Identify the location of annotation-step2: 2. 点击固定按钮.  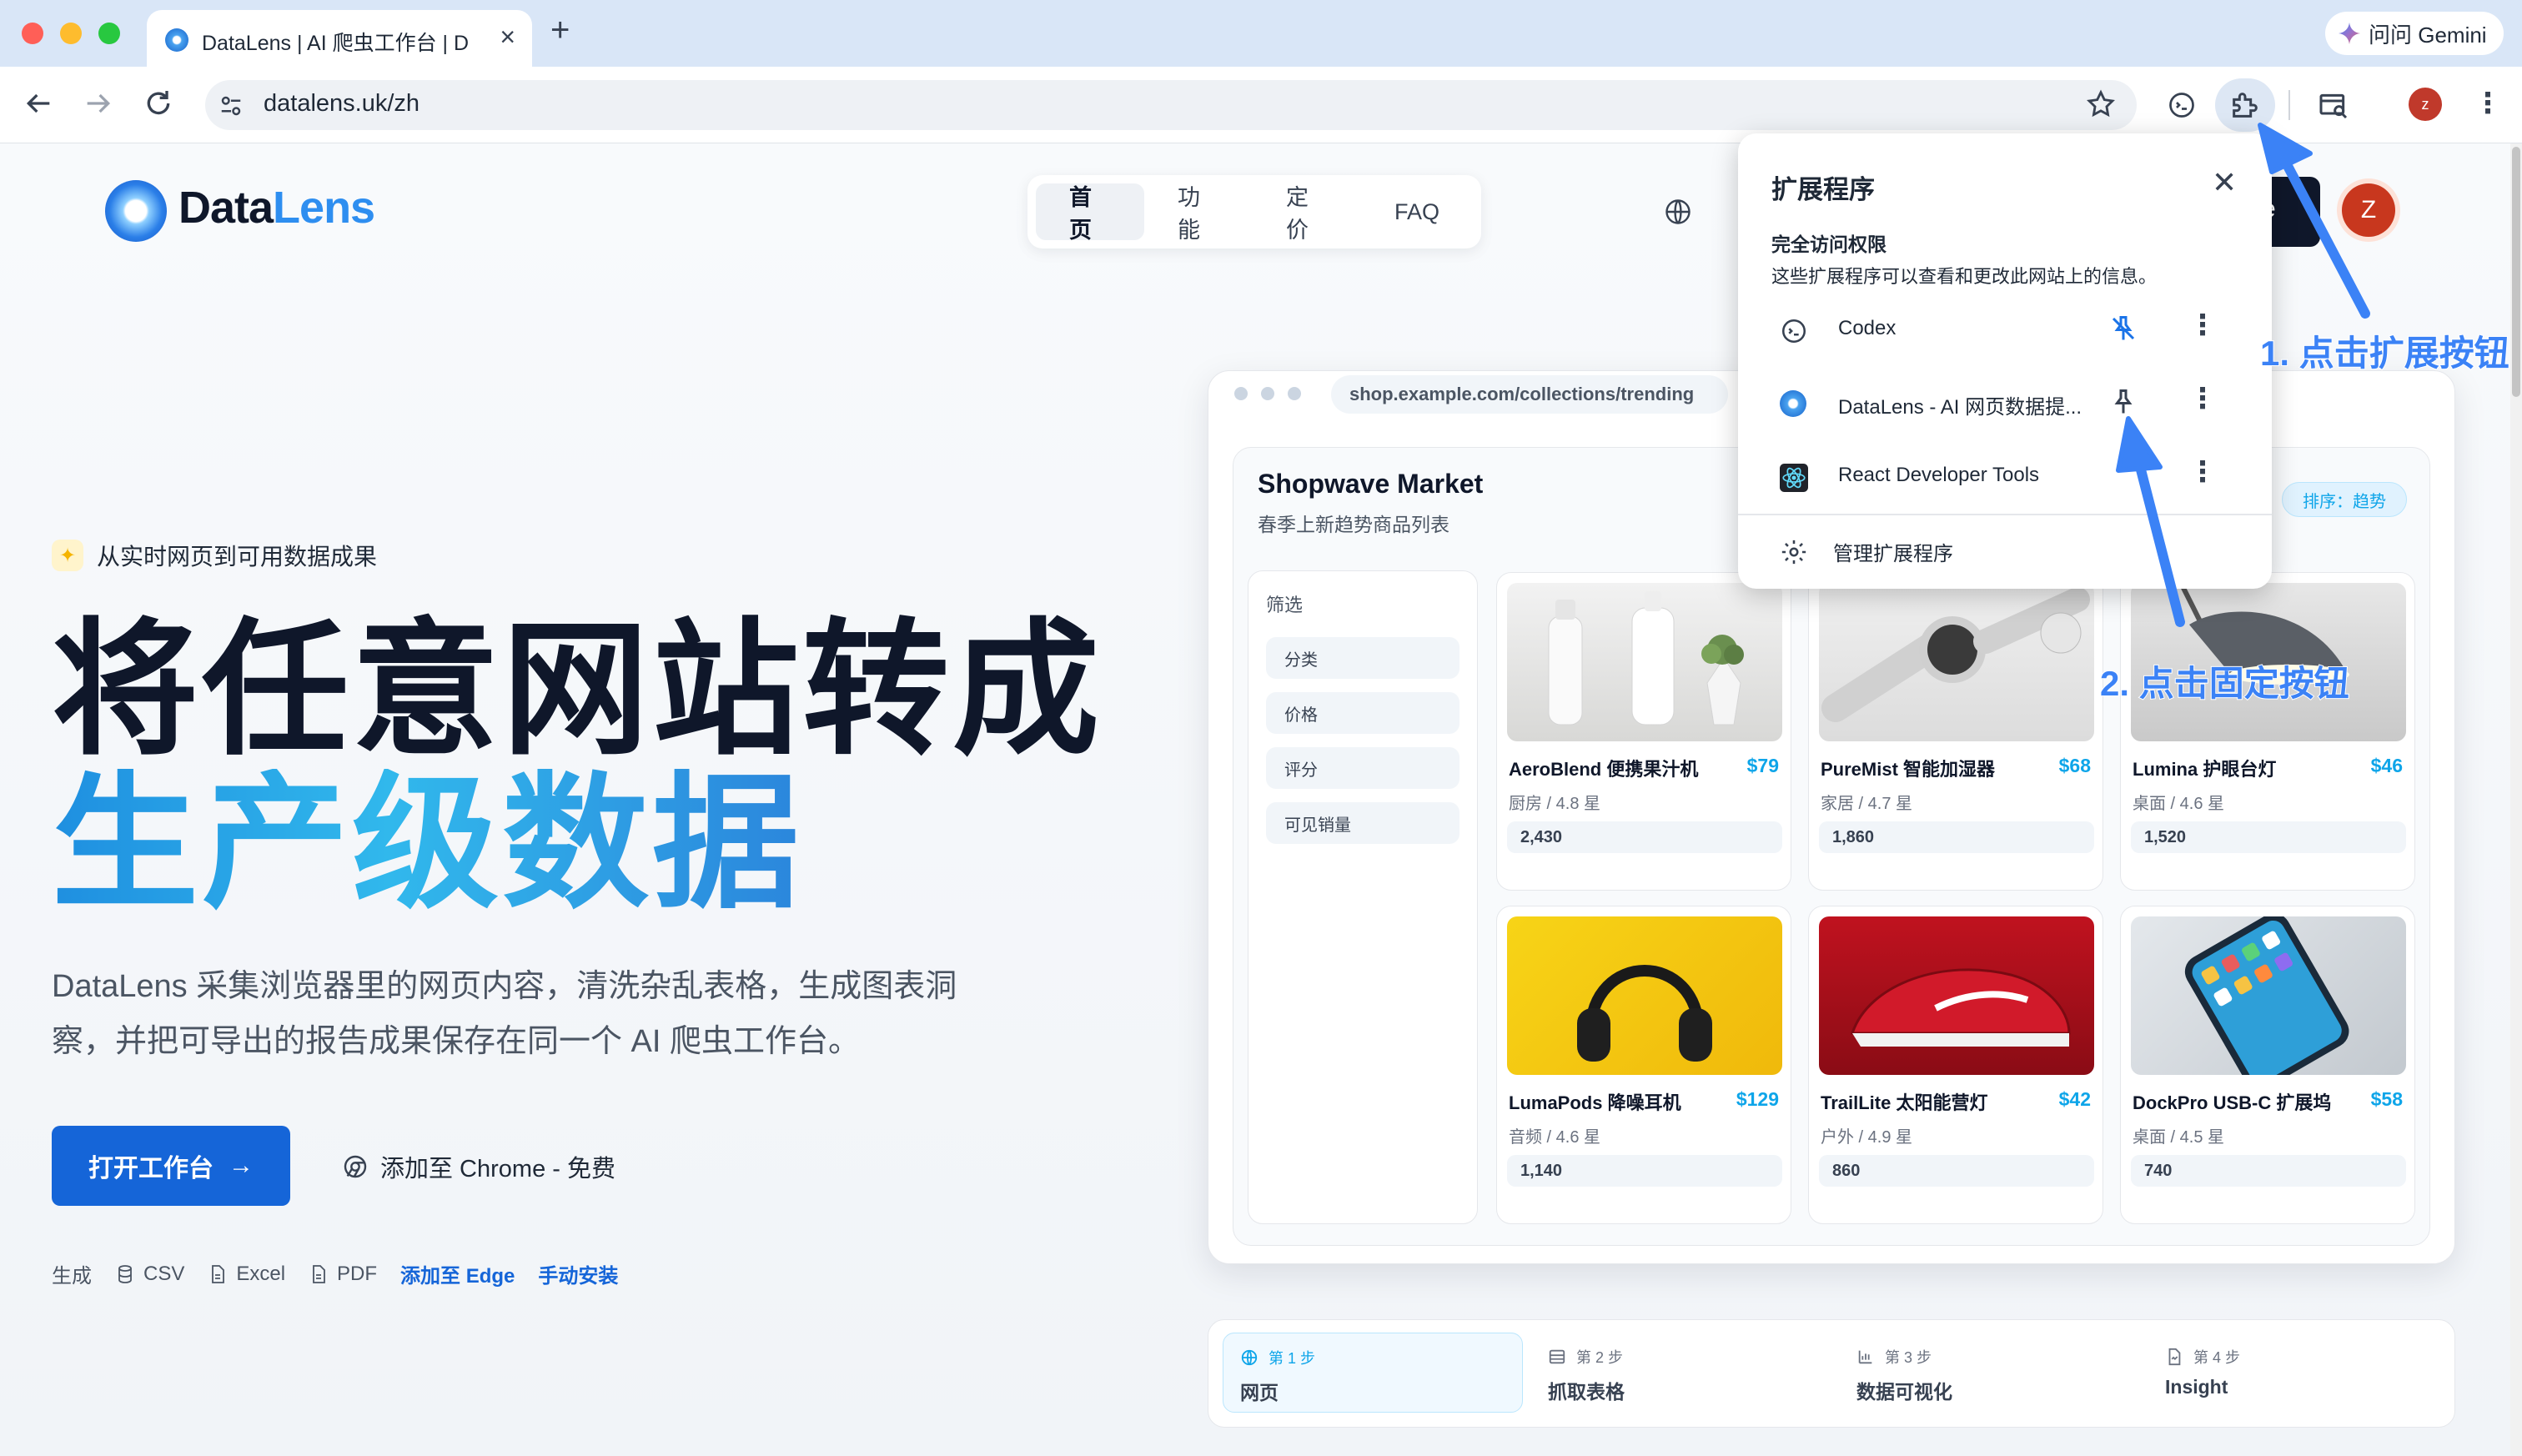
(2224, 683).